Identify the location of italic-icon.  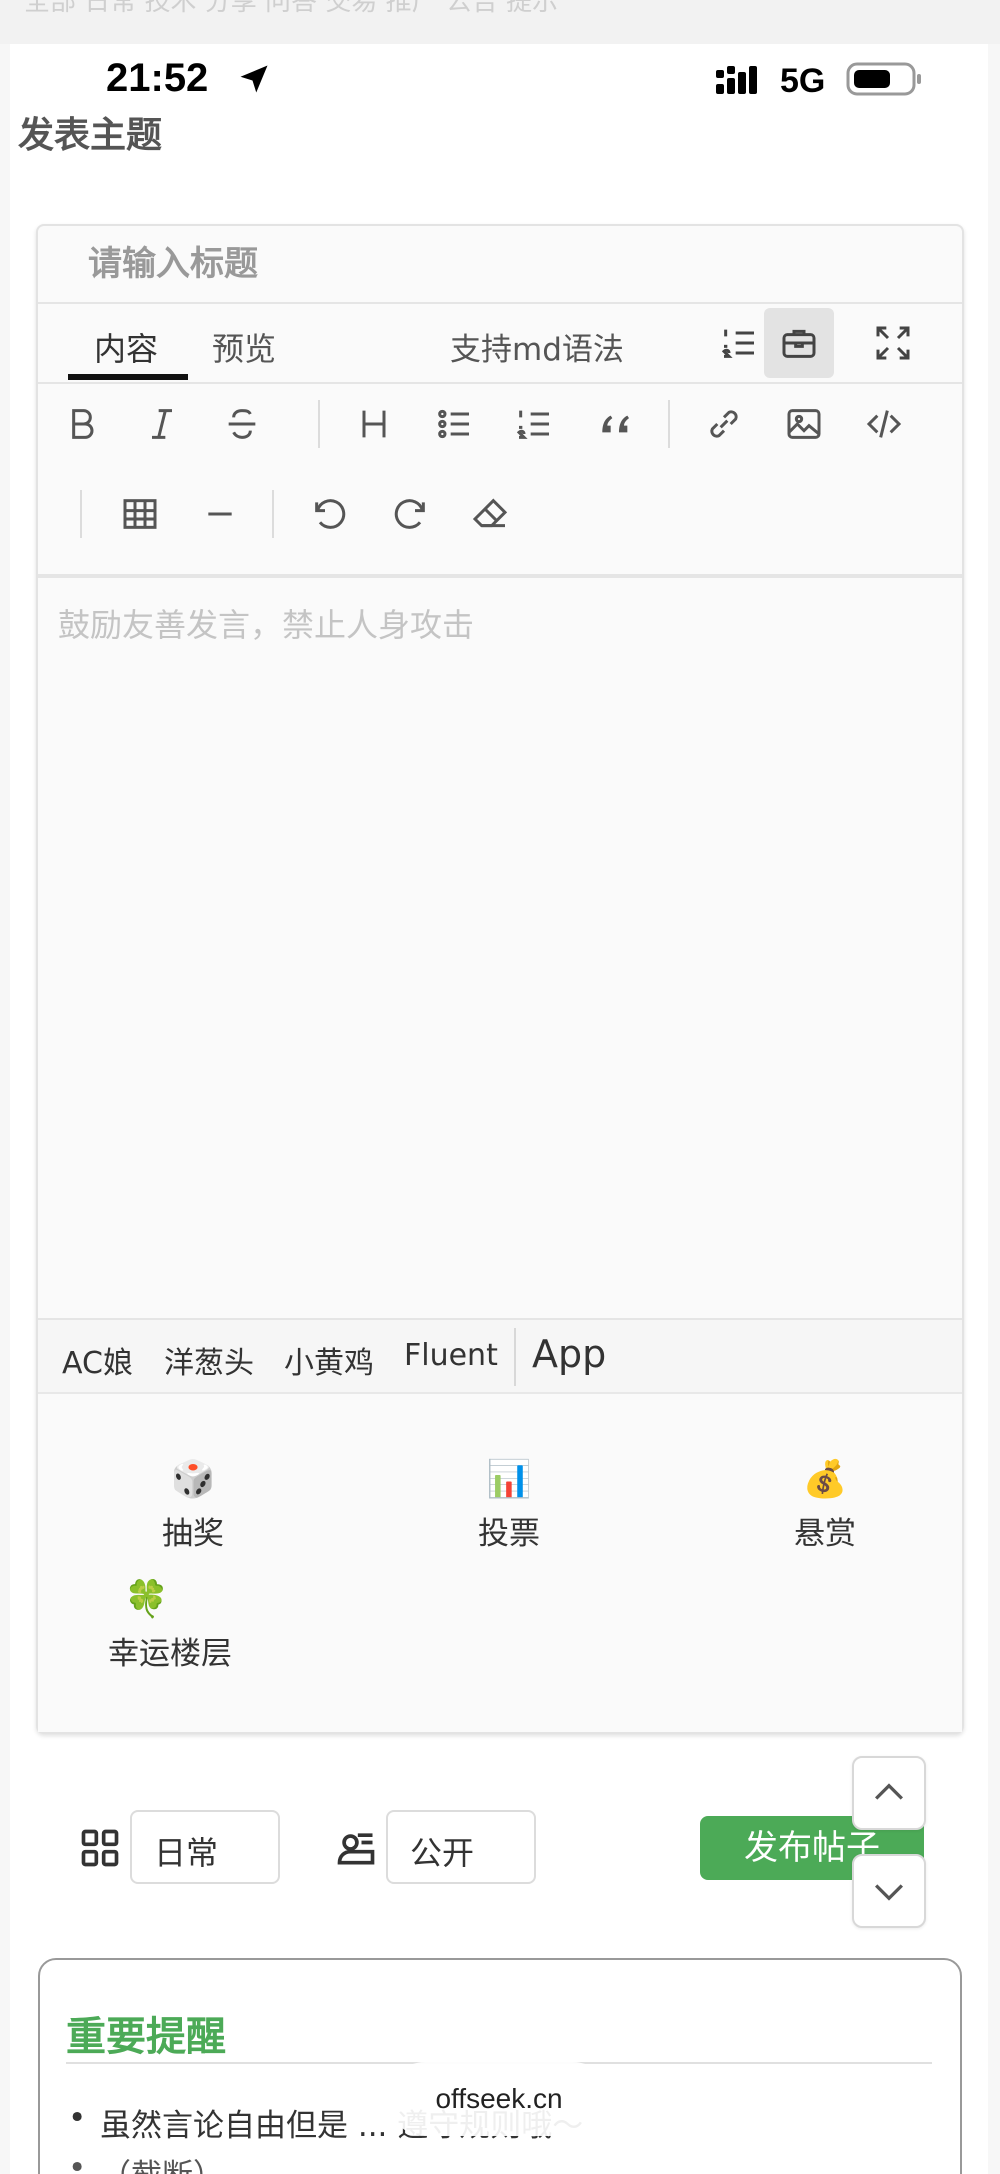
(162, 424).